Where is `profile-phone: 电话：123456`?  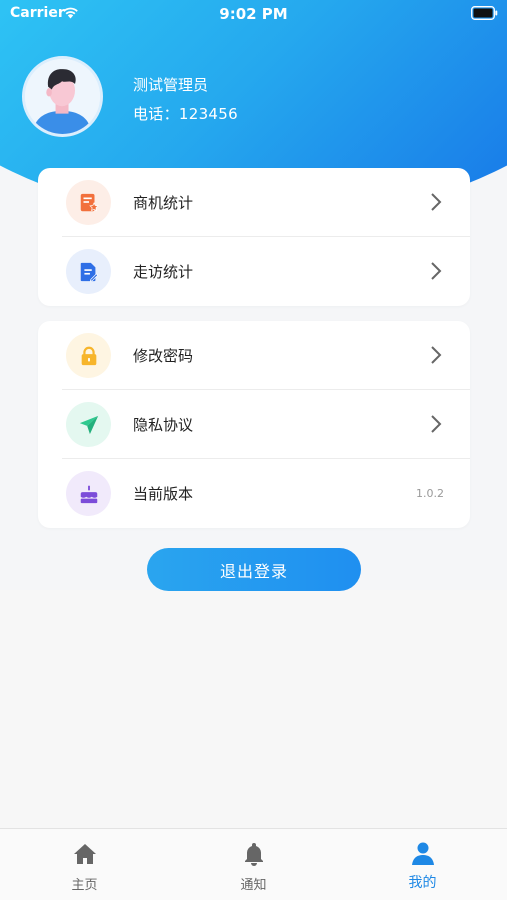 profile-phone: 电话：123456 is located at coordinates (185, 114).